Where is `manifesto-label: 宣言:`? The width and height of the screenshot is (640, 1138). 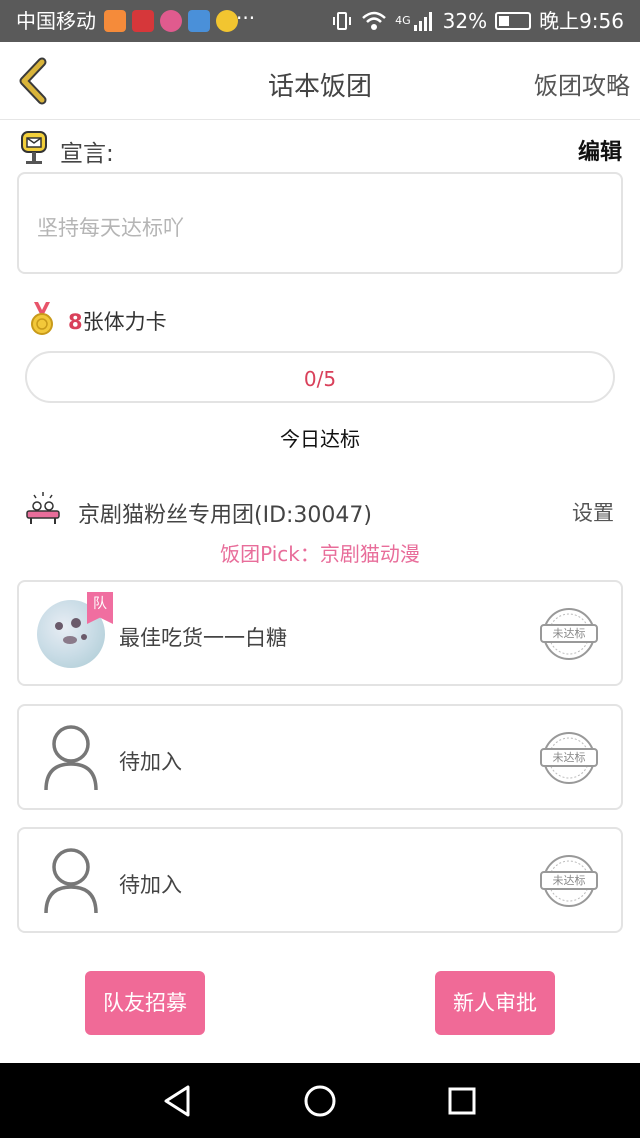
manifesto-label: 宣言: is located at coordinates (87, 154).